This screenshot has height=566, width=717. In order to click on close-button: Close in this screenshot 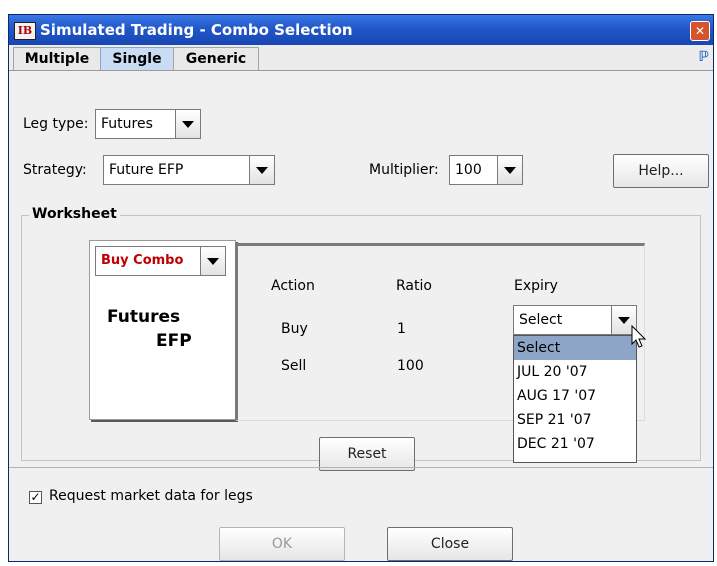, I will do `click(450, 544)`.